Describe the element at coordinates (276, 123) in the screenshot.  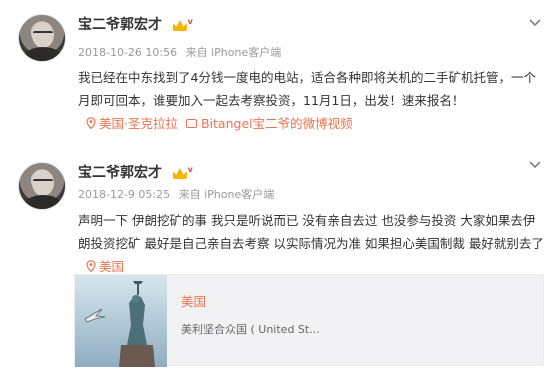
I see `video-link-label: Bitangel宝二爷的微博视频` at that location.